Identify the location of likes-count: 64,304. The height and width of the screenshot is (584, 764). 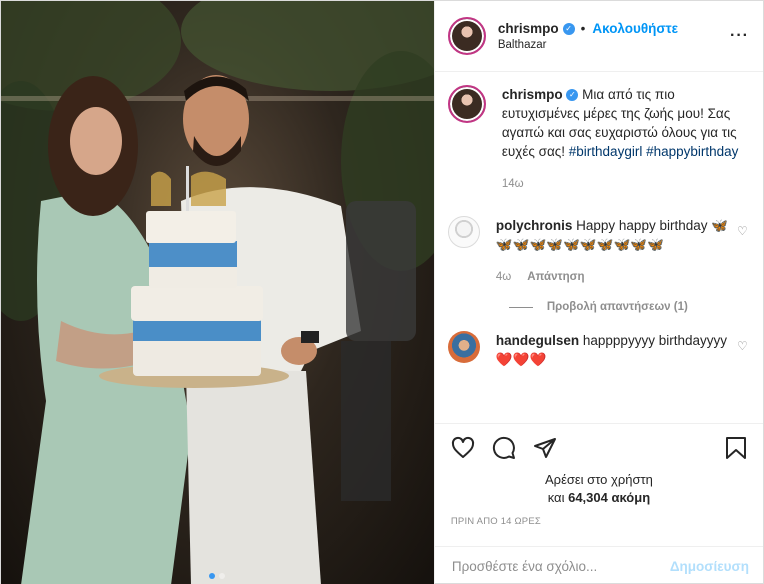
(588, 497).